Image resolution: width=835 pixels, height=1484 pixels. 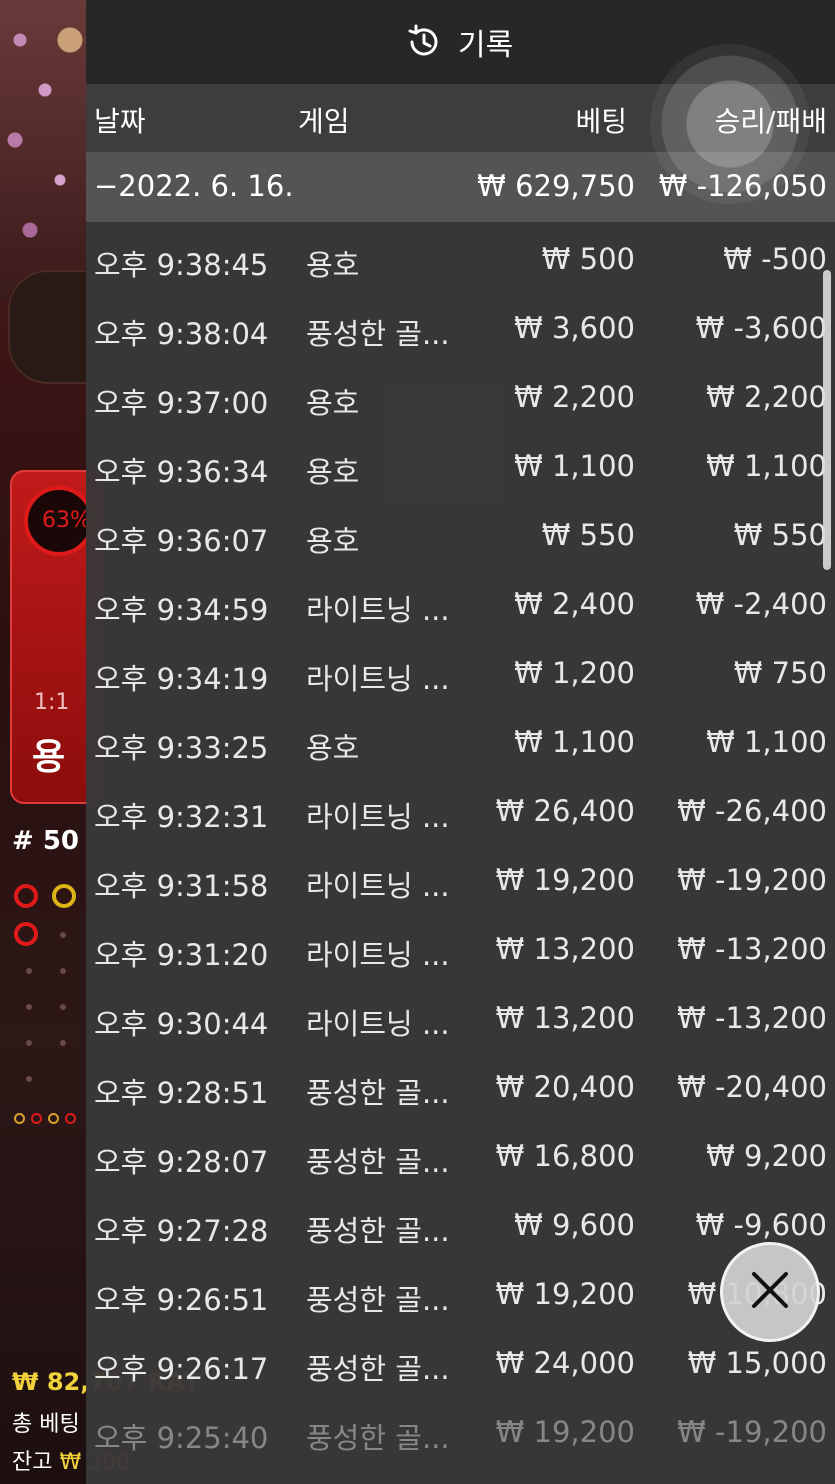 I want to click on row-time: 오후 9:25:40, so click(x=181, y=1438).